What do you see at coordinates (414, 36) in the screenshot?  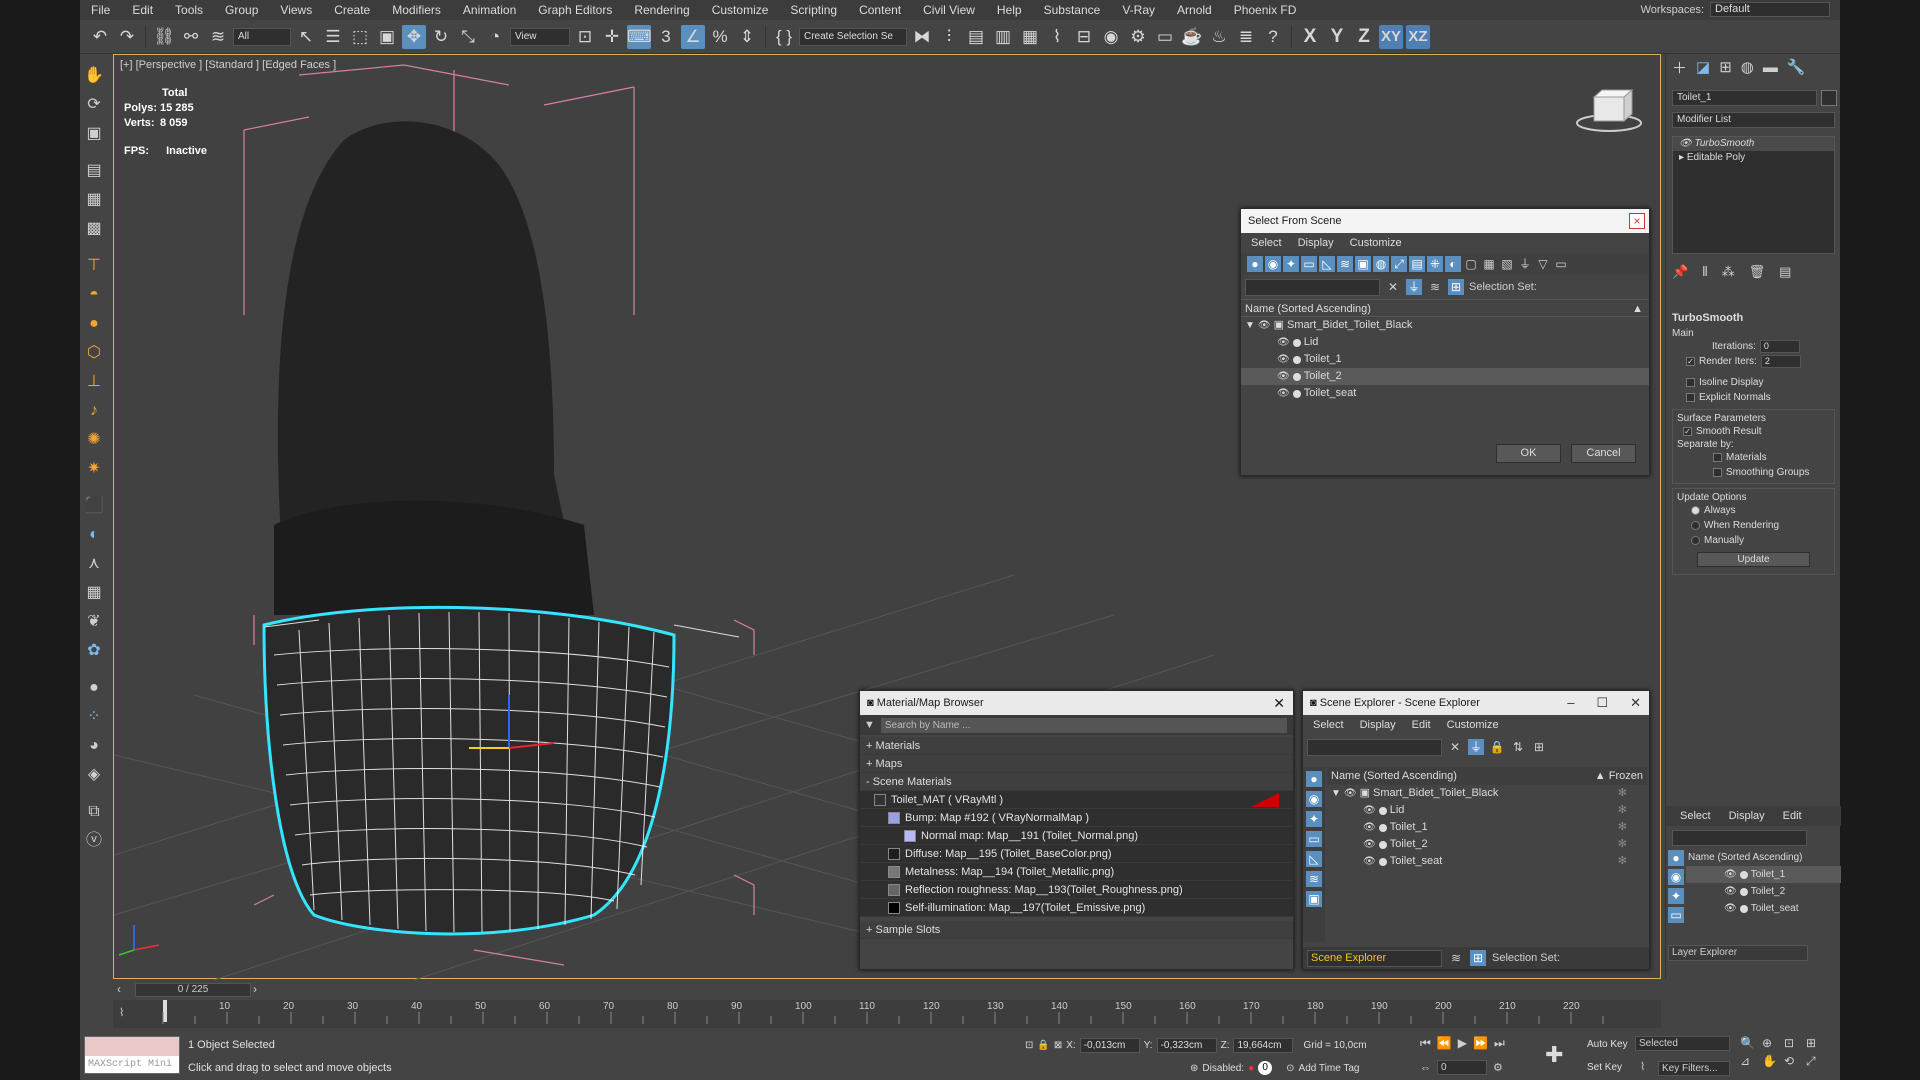 I see `select-move-icon: ✥` at bounding box center [414, 36].